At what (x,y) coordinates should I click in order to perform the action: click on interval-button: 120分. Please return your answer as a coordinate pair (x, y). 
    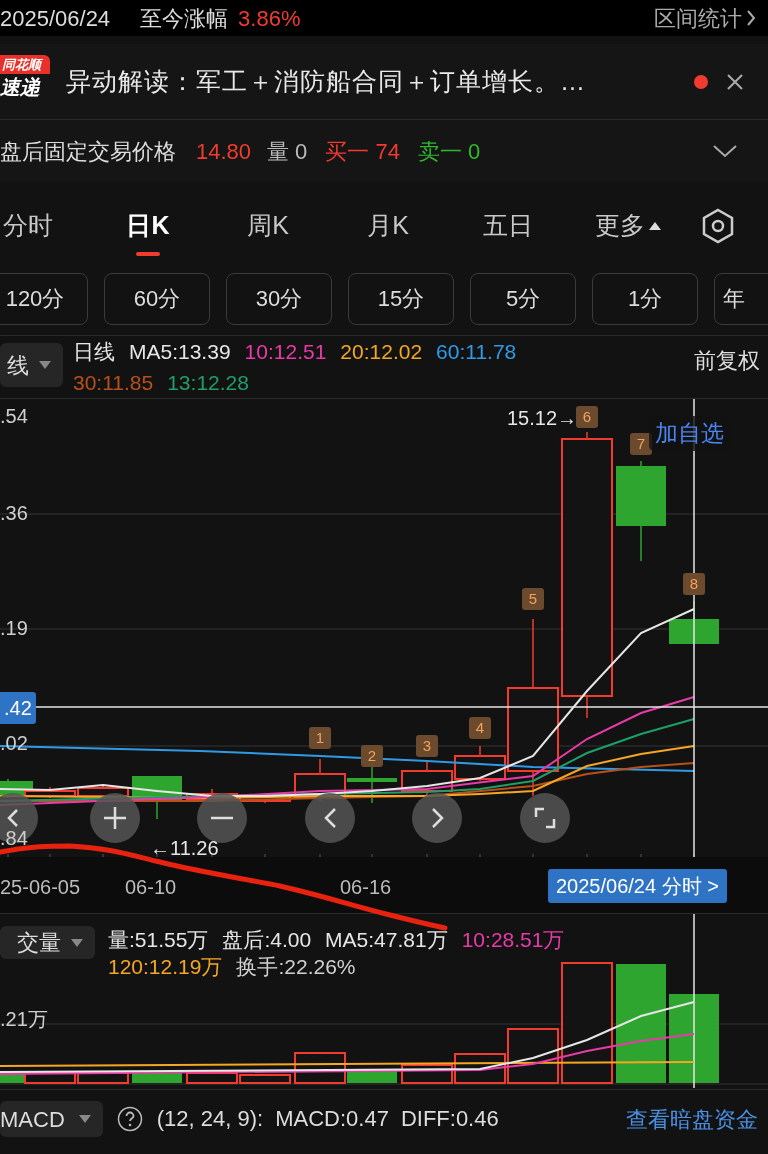
    Looking at the image, I should click on (44, 298).